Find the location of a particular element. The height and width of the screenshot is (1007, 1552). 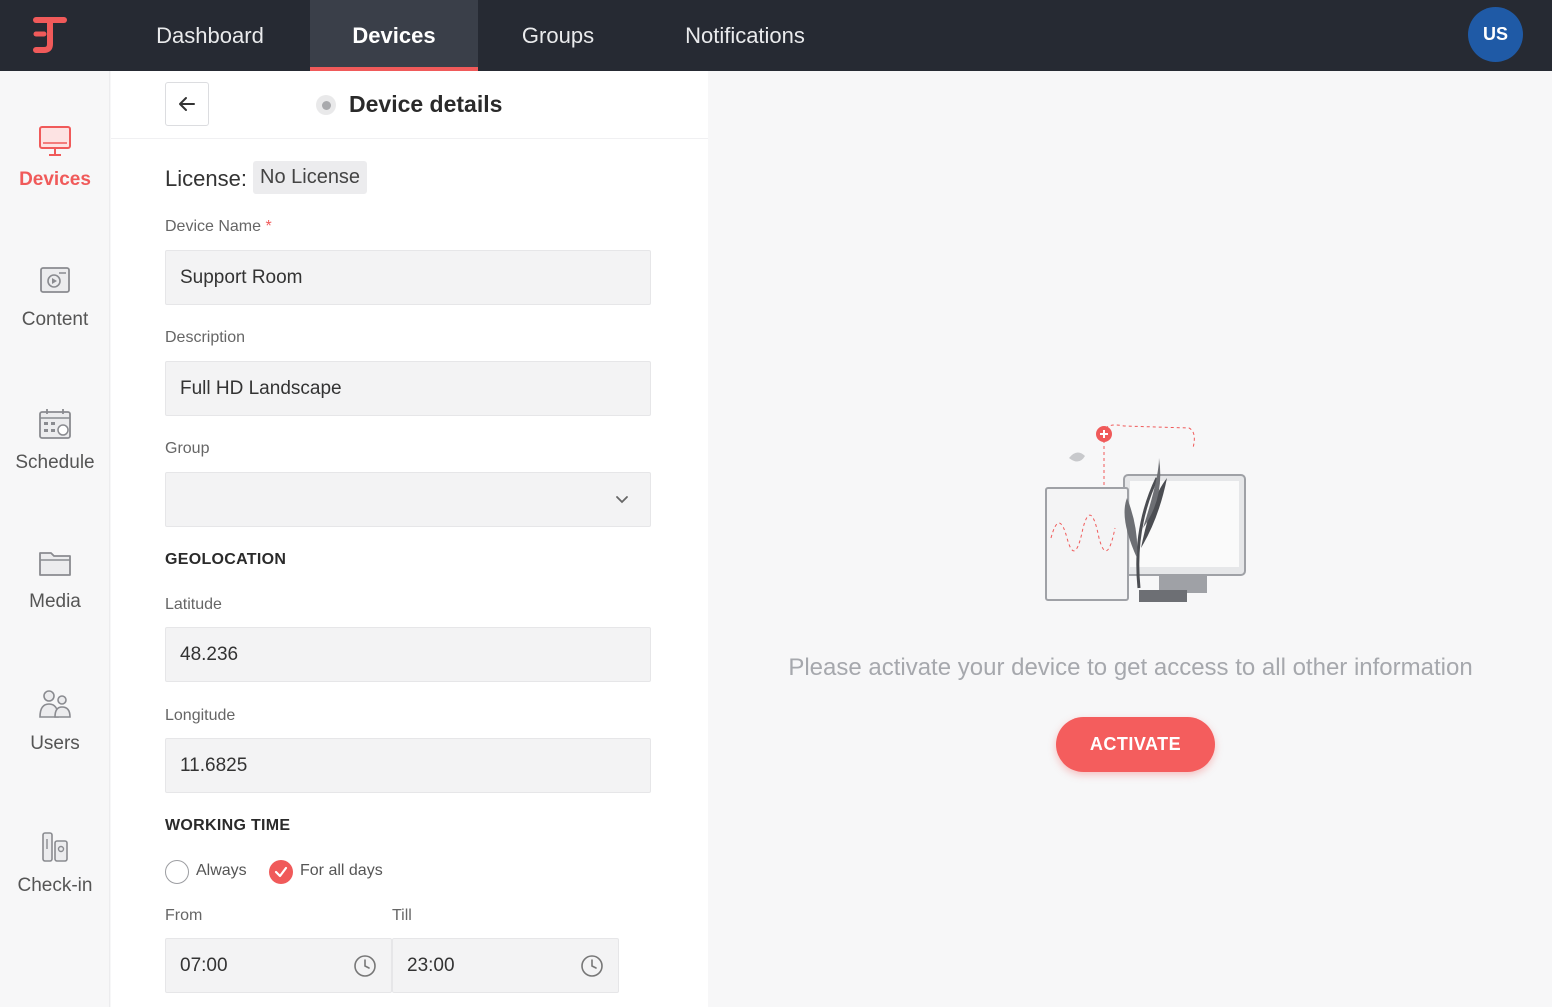

sidebar-item-users: Users is located at coordinates (55, 742).